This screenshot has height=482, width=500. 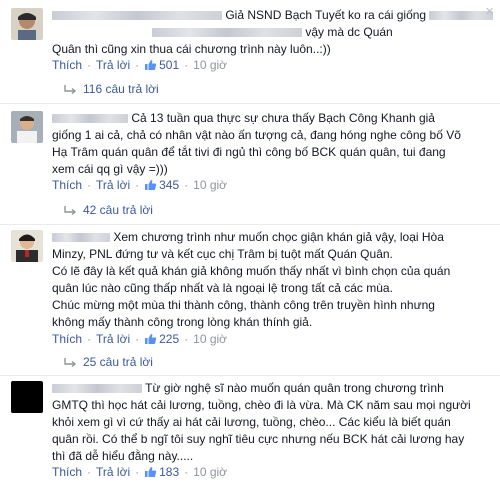 I want to click on like-count: 345, so click(x=161, y=185).